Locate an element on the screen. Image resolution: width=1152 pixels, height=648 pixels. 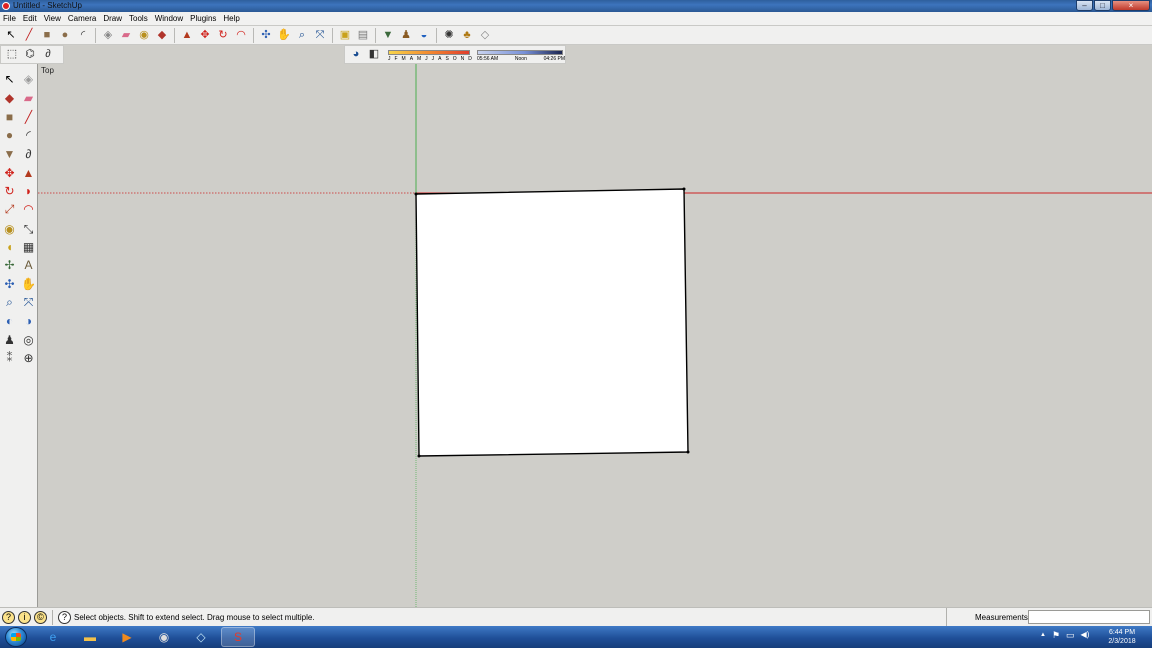
menu-help: Help is located at coordinates (231, 18).